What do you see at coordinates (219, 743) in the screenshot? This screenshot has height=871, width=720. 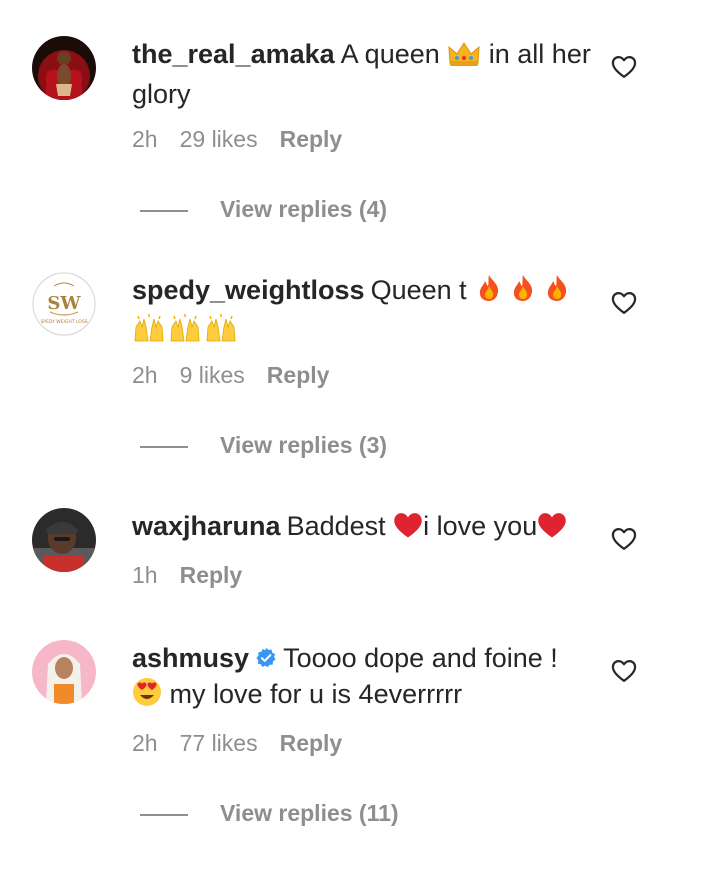 I see `comment-likes: 77 likes` at bounding box center [219, 743].